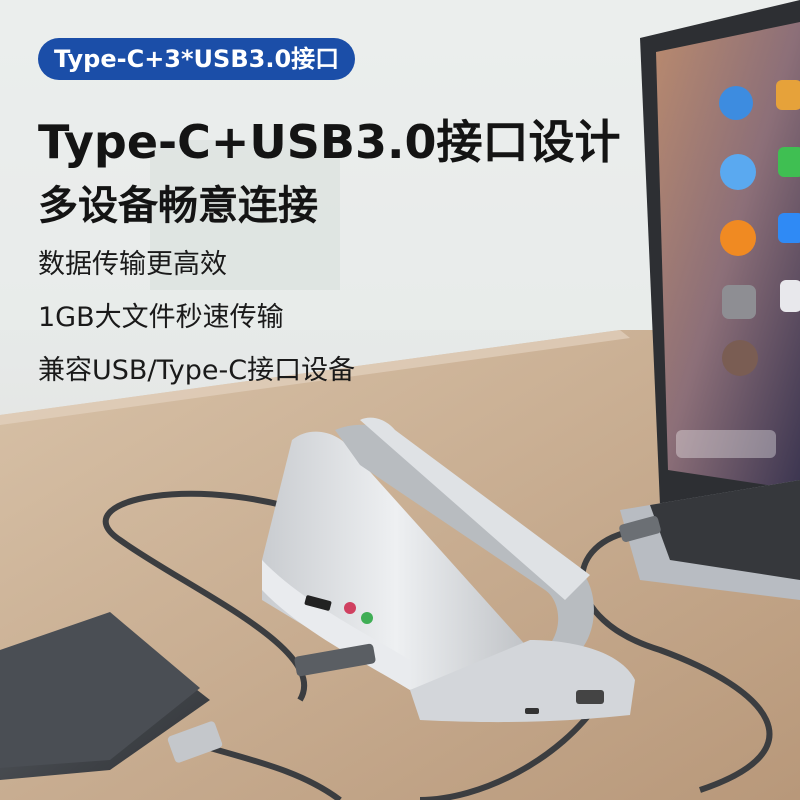  I want to click on feature-item: 数据传输更高效, so click(132, 264).